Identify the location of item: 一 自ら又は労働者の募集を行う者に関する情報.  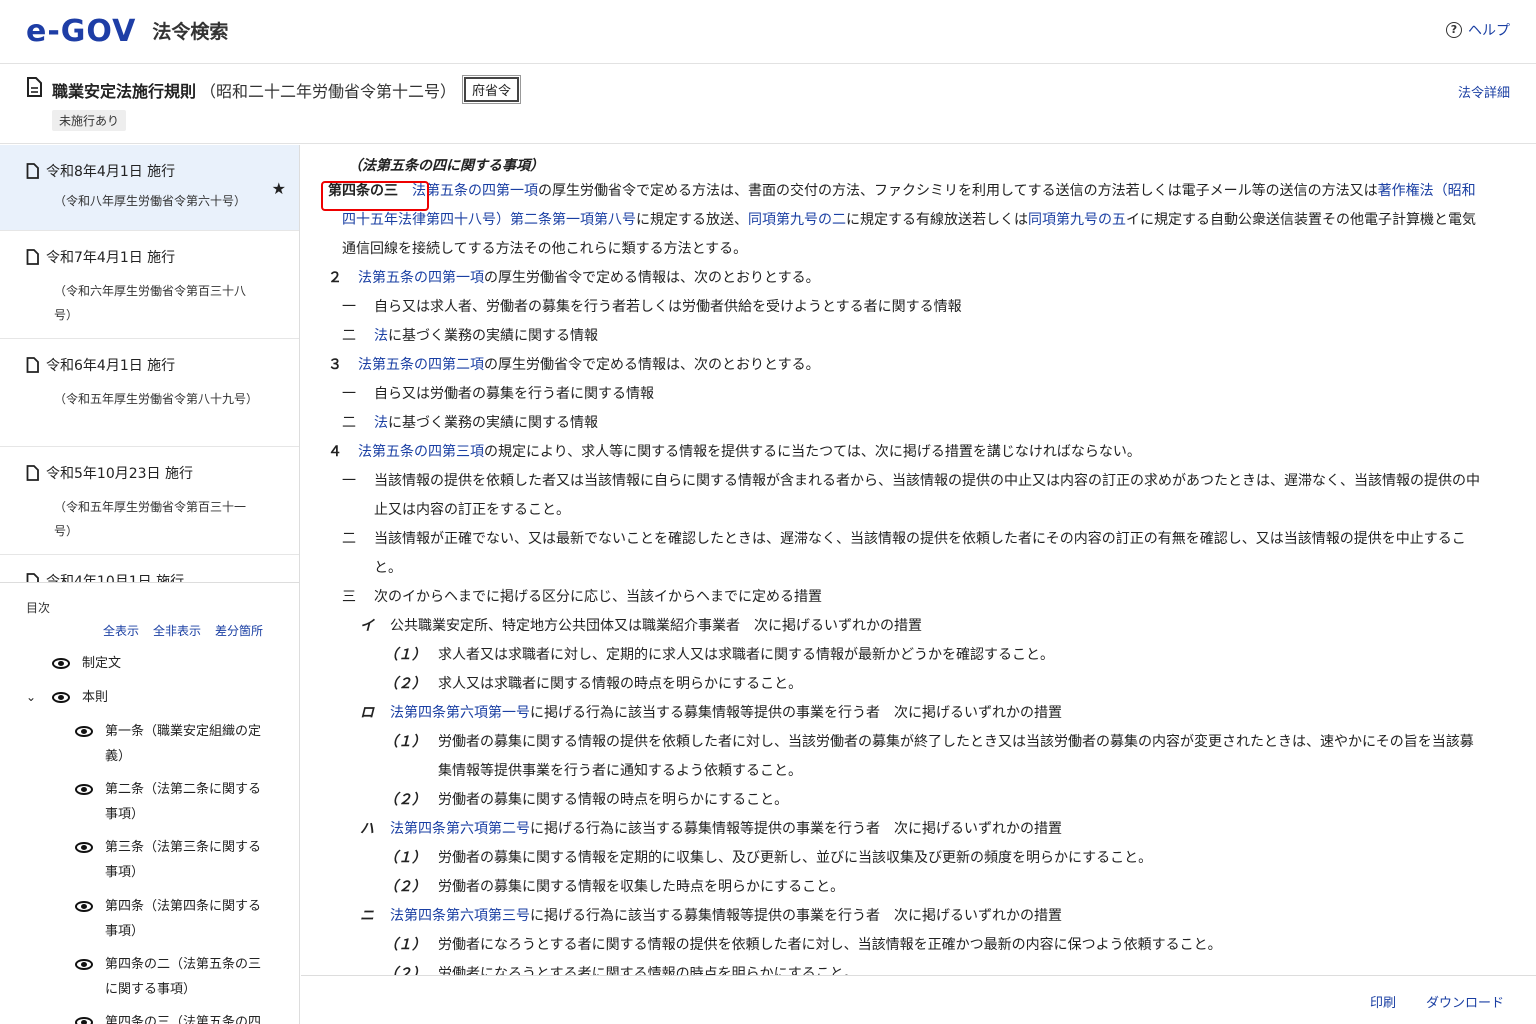
(905, 394).